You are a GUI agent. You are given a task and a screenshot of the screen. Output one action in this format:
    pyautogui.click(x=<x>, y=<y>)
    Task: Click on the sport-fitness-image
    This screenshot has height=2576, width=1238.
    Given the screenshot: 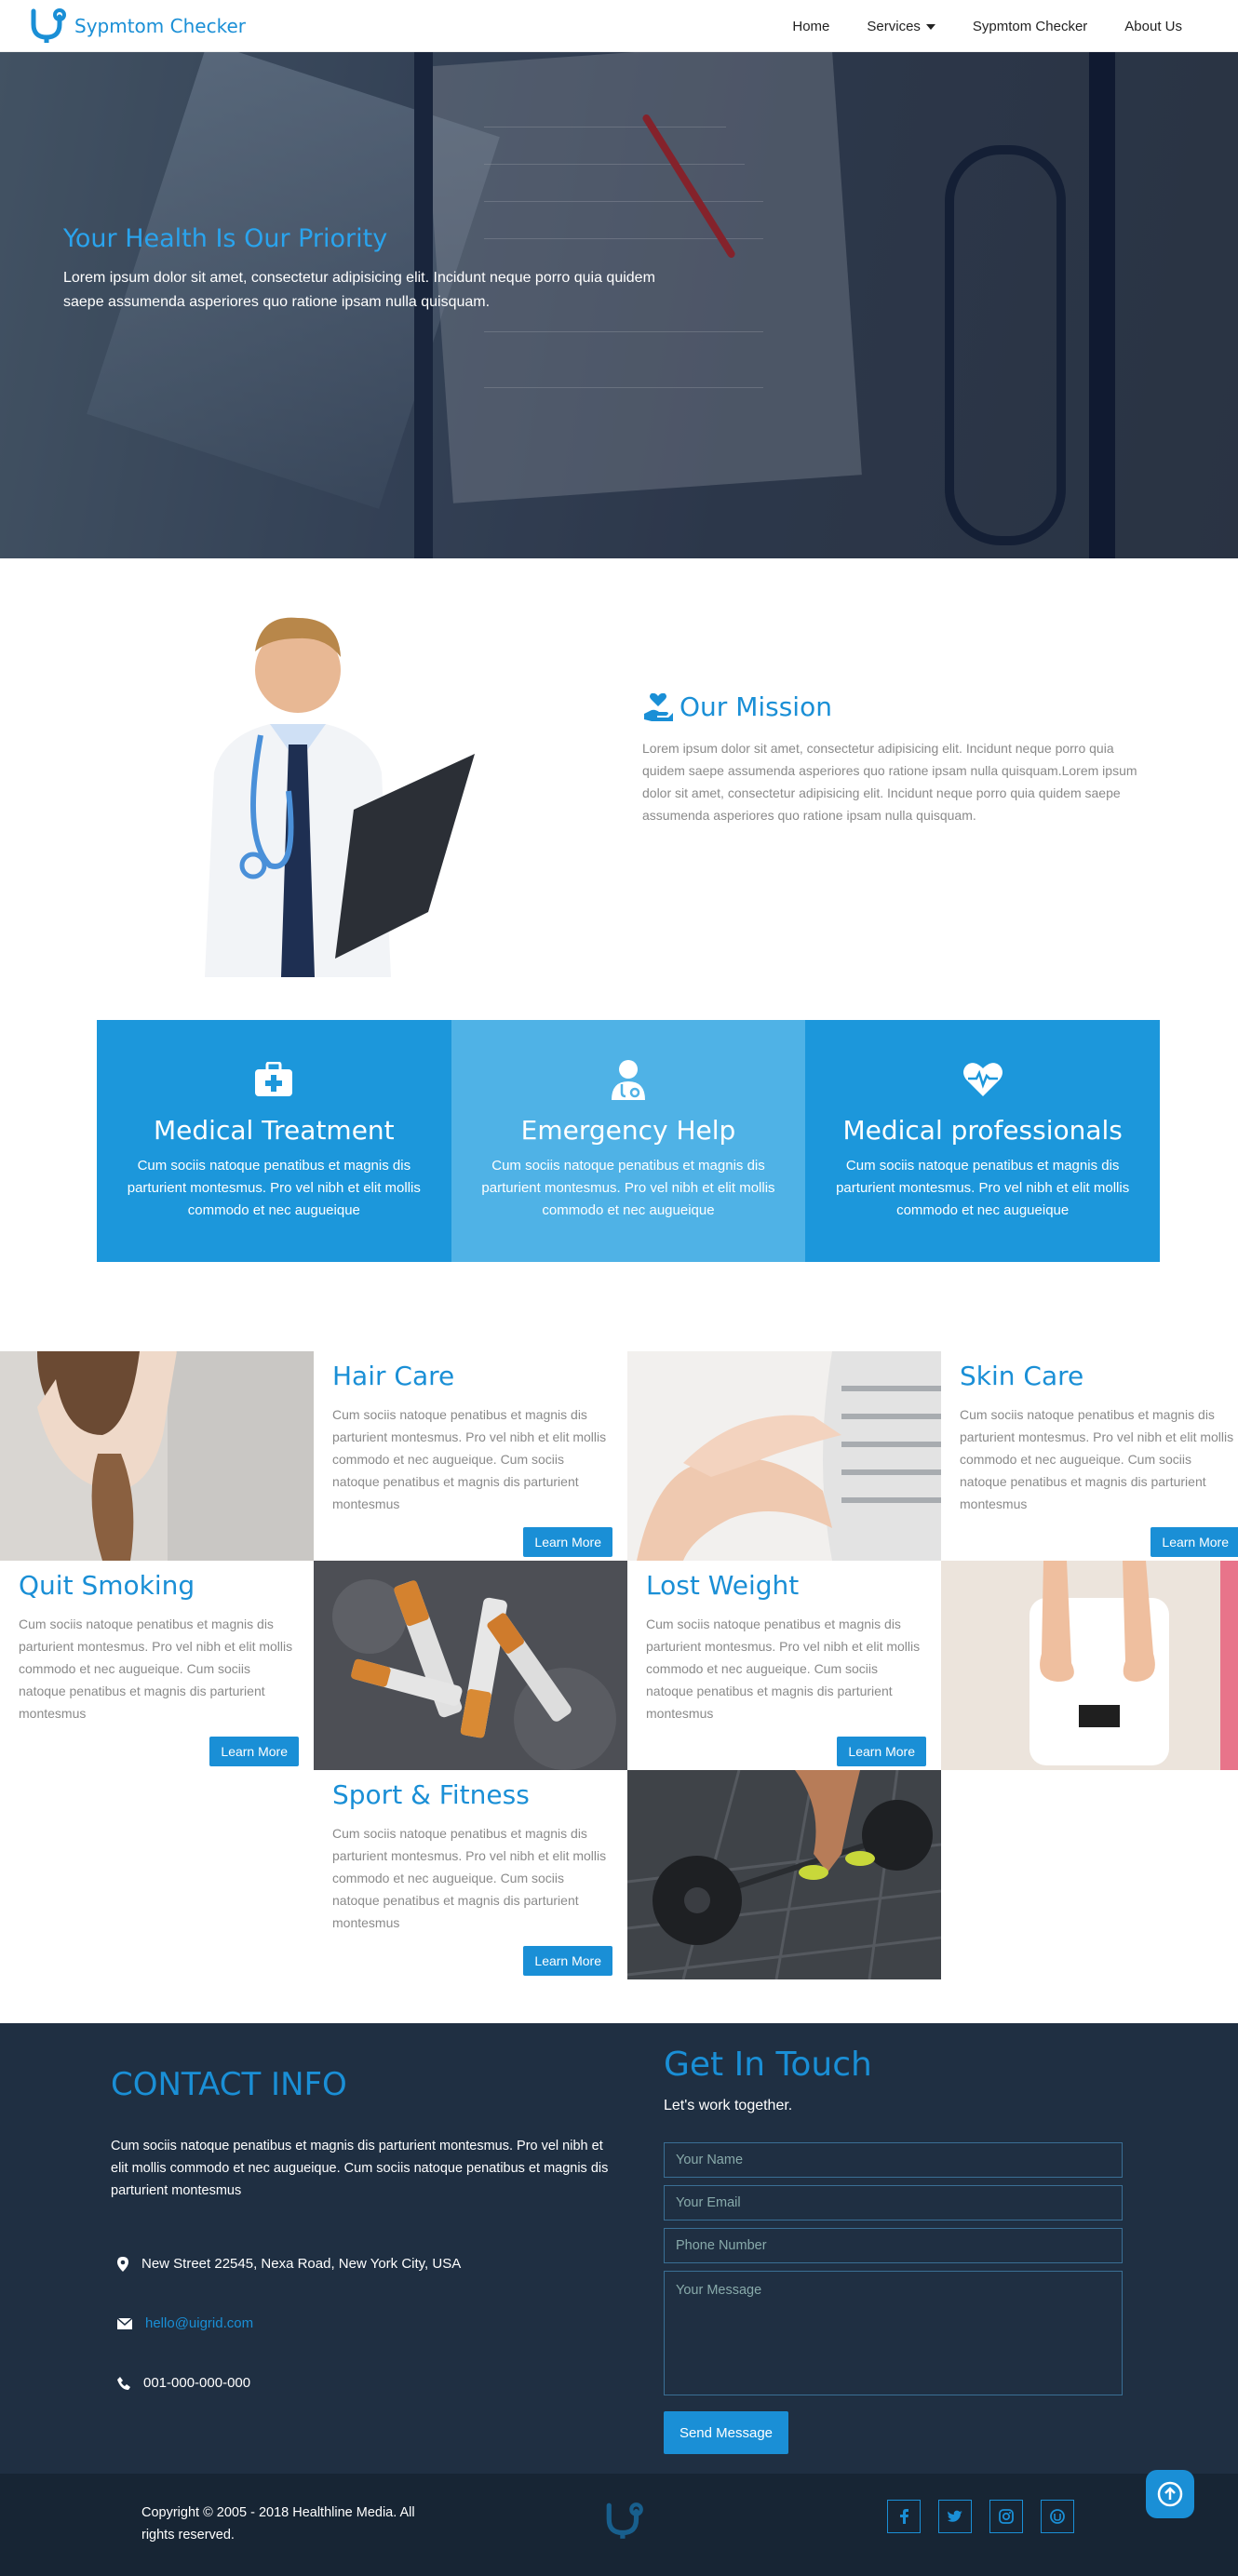 What is the action you would take?
    pyautogui.click(x=784, y=1874)
    